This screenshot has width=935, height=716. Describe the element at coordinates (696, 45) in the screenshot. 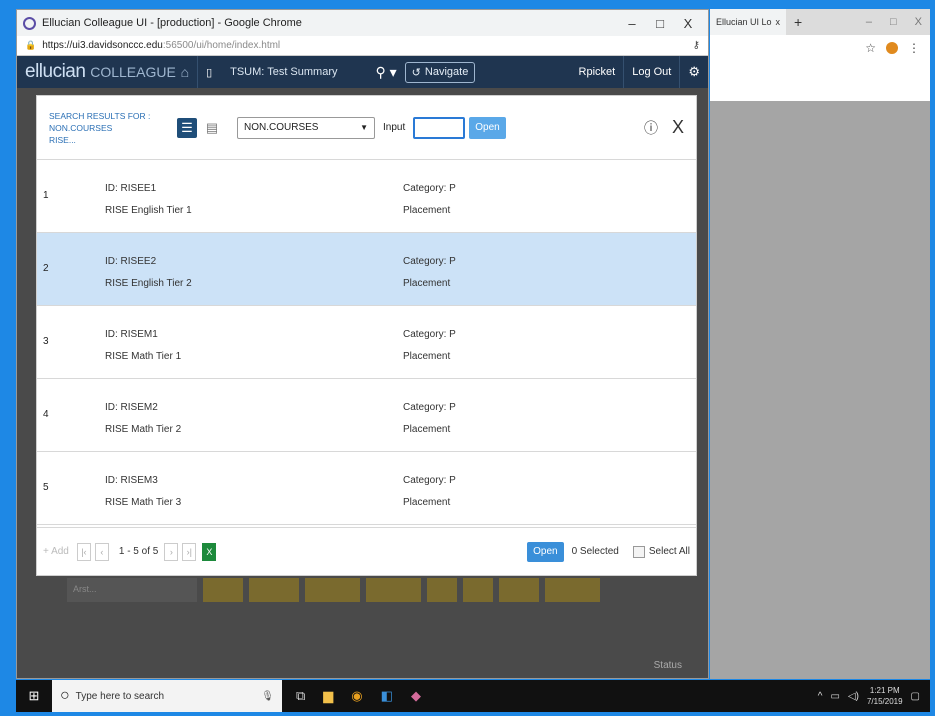

I see `key-icon: ⚷` at that location.